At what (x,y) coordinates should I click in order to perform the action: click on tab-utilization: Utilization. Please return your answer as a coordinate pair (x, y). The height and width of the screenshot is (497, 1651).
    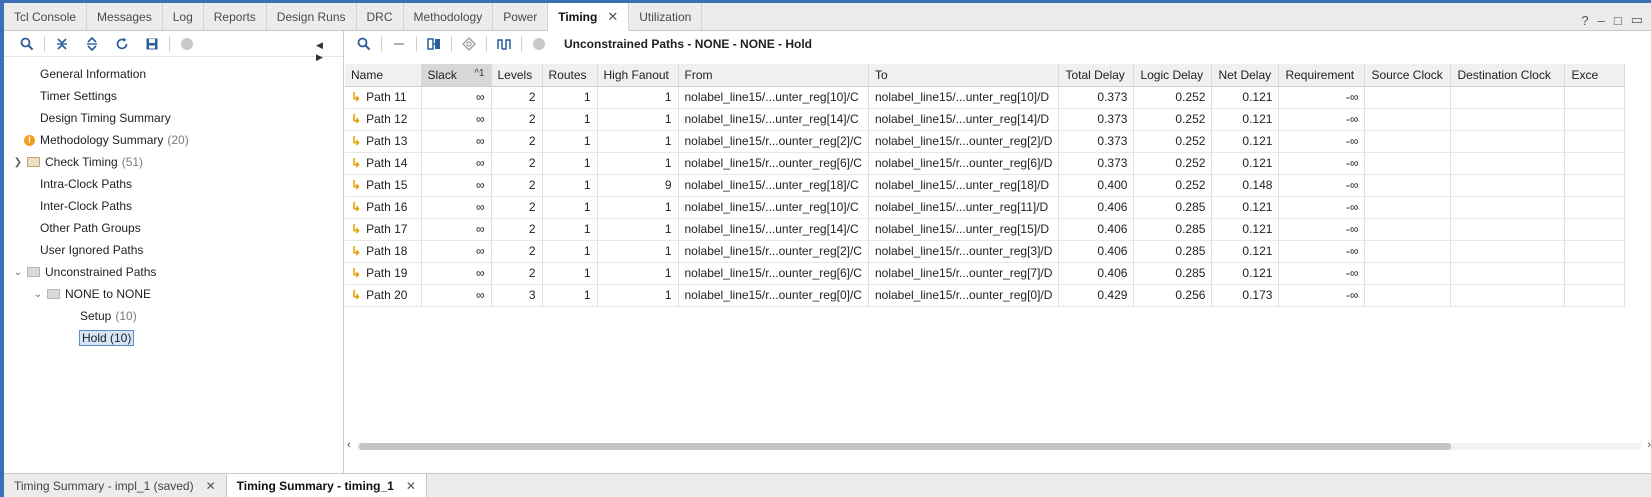
    Looking at the image, I should click on (666, 16).